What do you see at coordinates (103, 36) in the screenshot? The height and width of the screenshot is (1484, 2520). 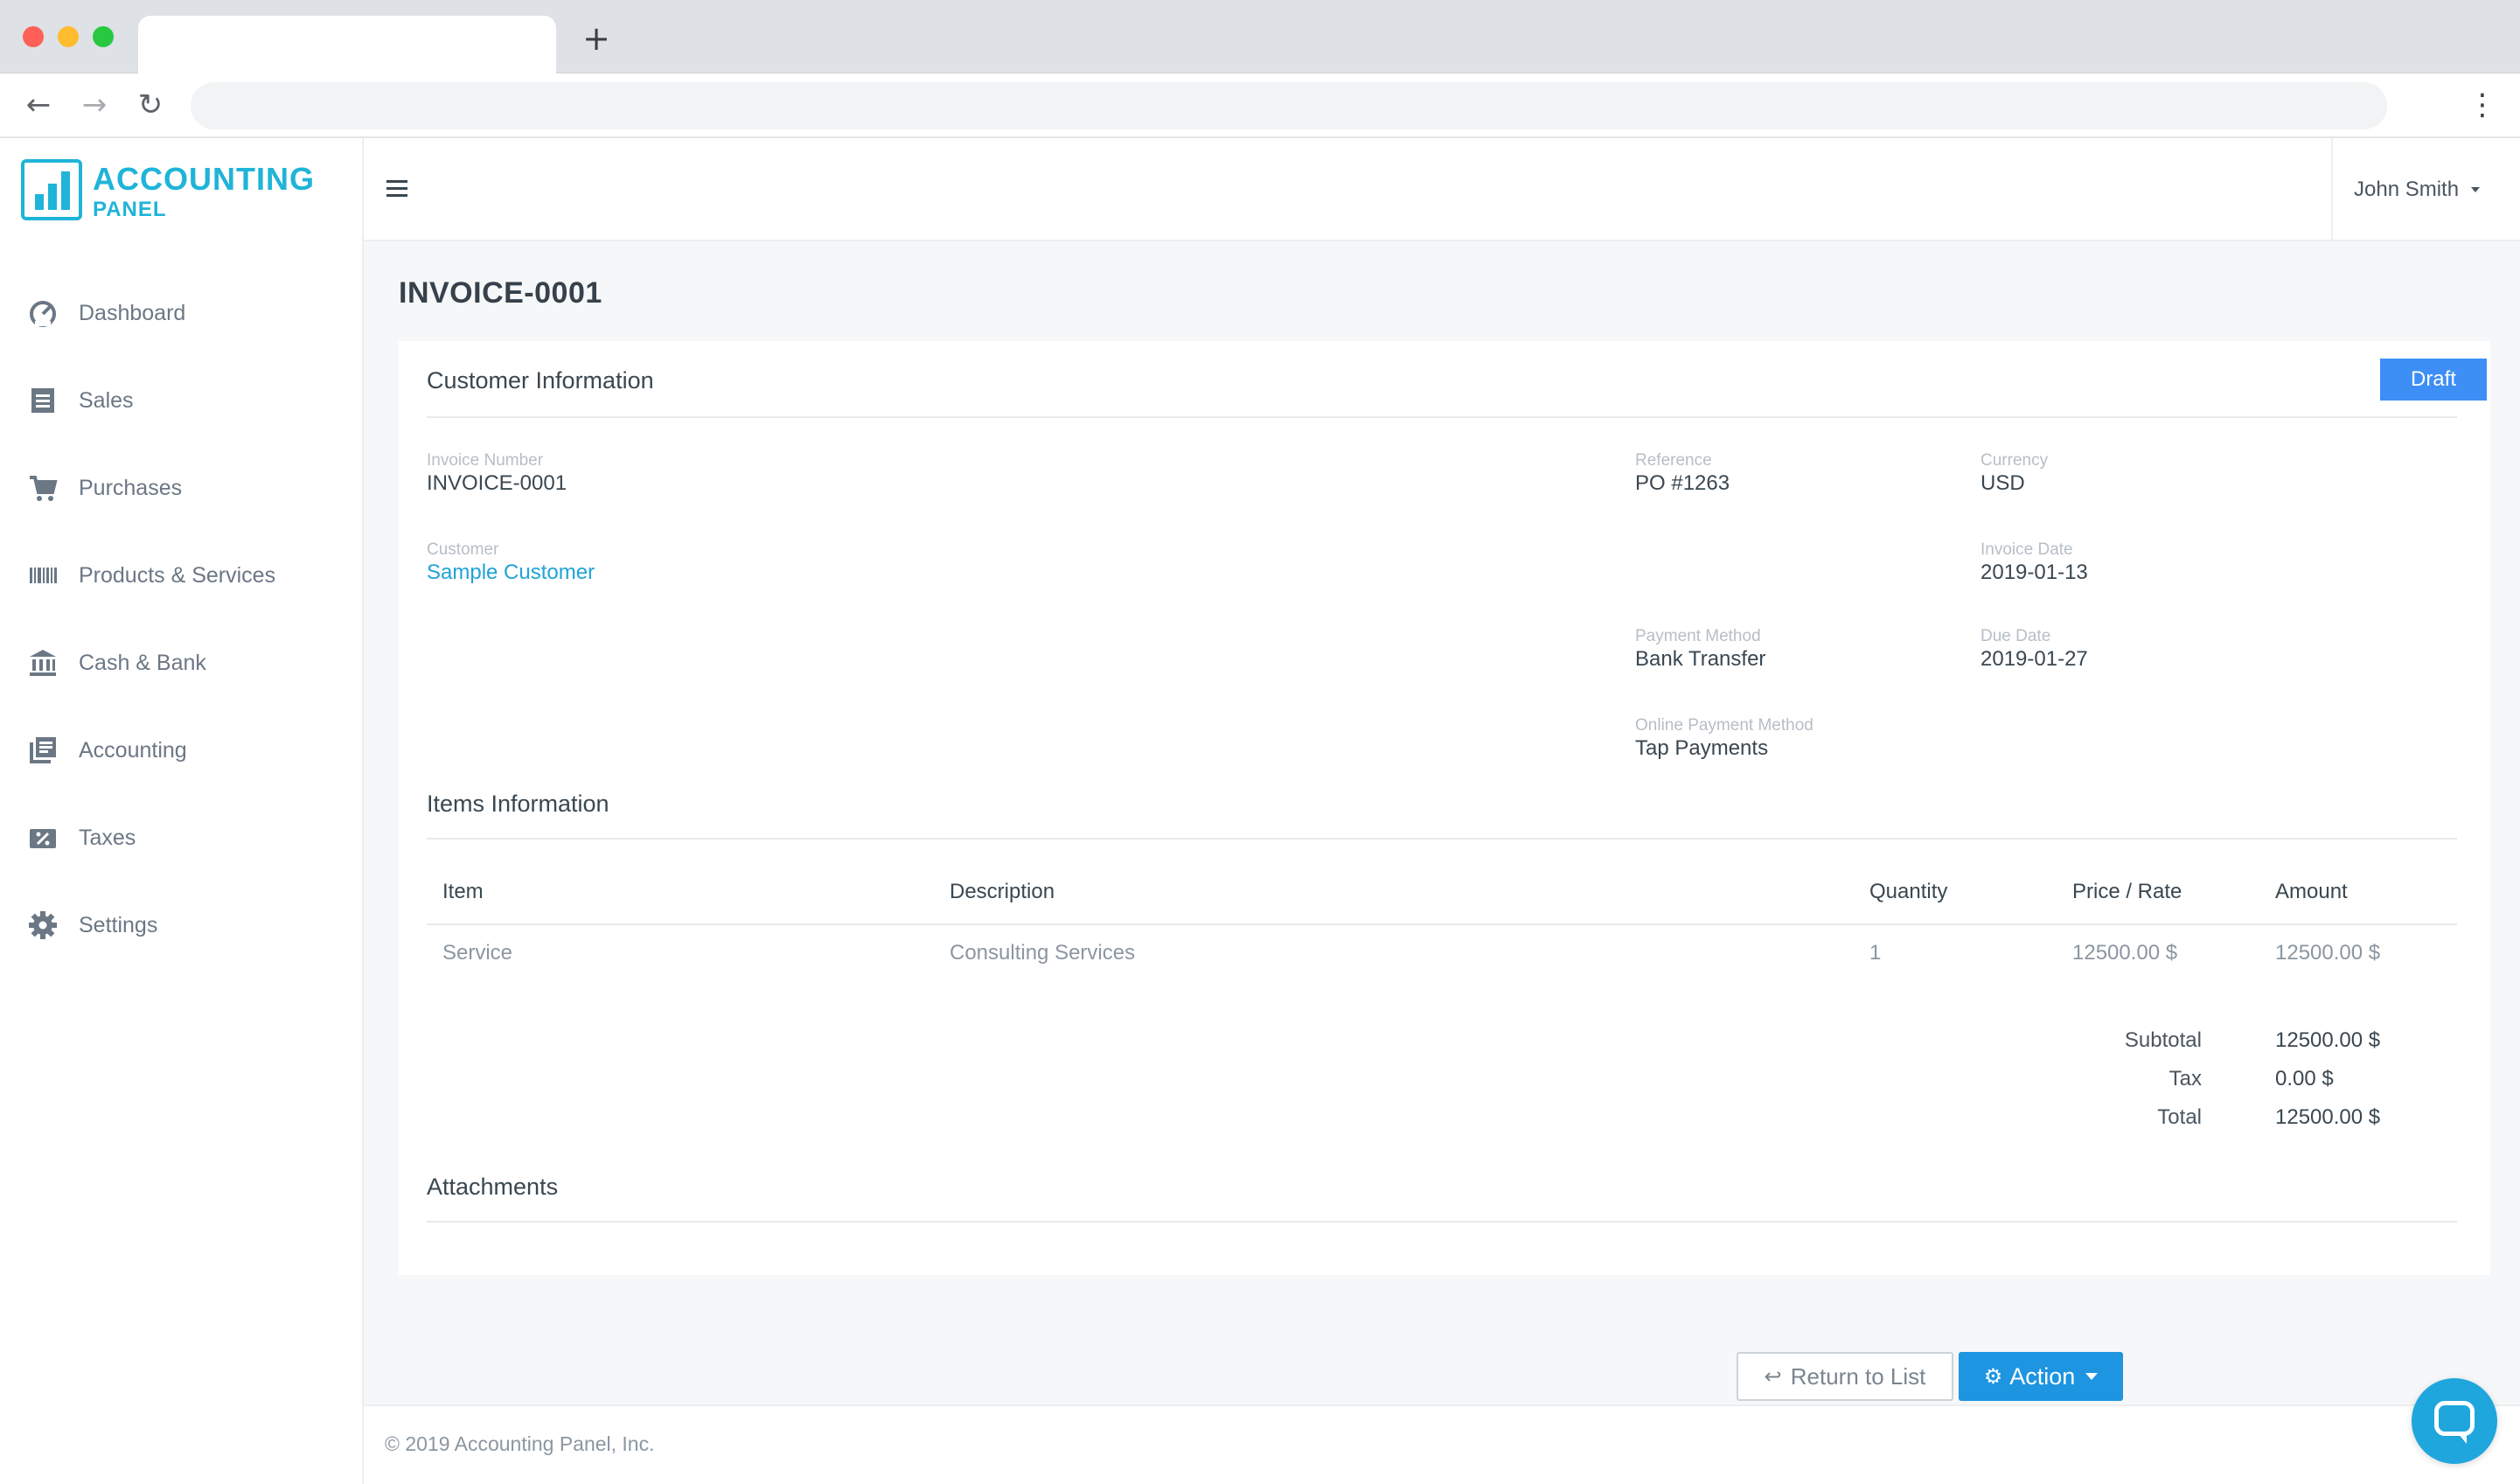 I see `maximize-window-icon` at bounding box center [103, 36].